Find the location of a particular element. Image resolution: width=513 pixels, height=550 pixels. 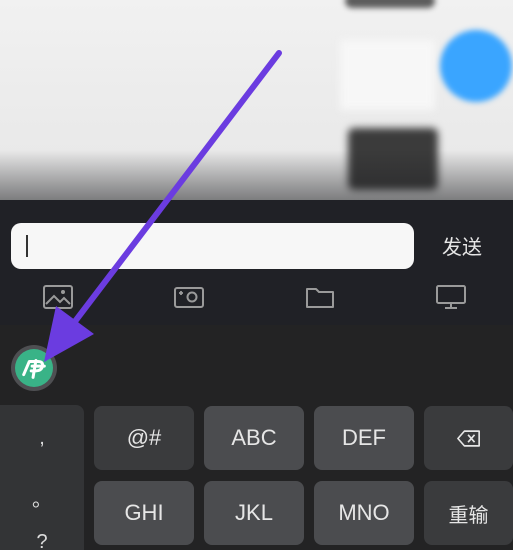

blurred-avatar is located at coordinates (476, 66).